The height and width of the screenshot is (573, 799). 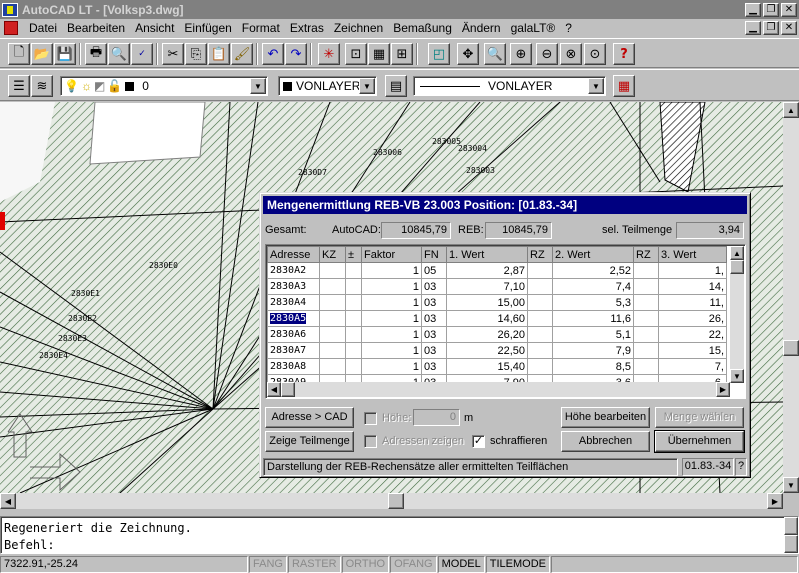 What do you see at coordinates (124, 564) in the screenshot?
I see `coordinate-display: 7322.91,-25.24` at bounding box center [124, 564].